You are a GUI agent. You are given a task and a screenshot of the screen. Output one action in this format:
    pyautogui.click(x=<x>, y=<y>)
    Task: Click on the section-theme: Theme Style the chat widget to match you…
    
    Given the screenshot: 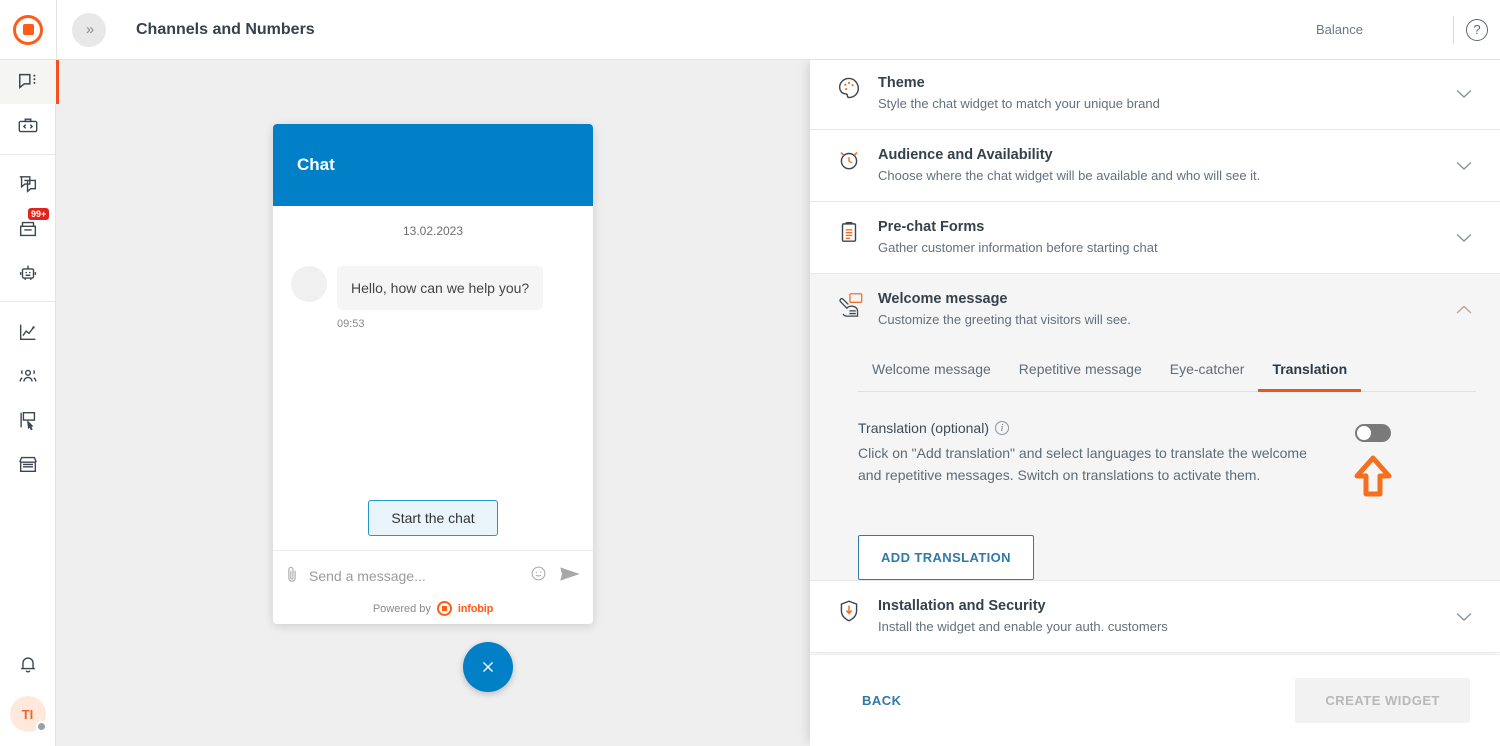 What is the action you would take?
    pyautogui.click(x=1155, y=94)
    